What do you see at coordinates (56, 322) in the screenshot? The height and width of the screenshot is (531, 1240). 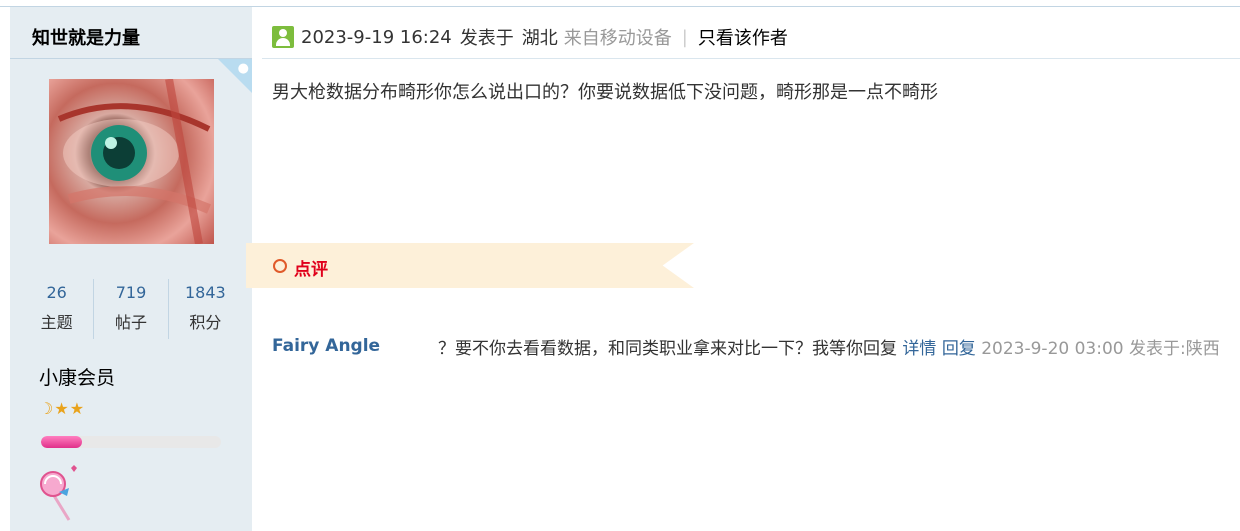 I see `stat-label: 主题` at bounding box center [56, 322].